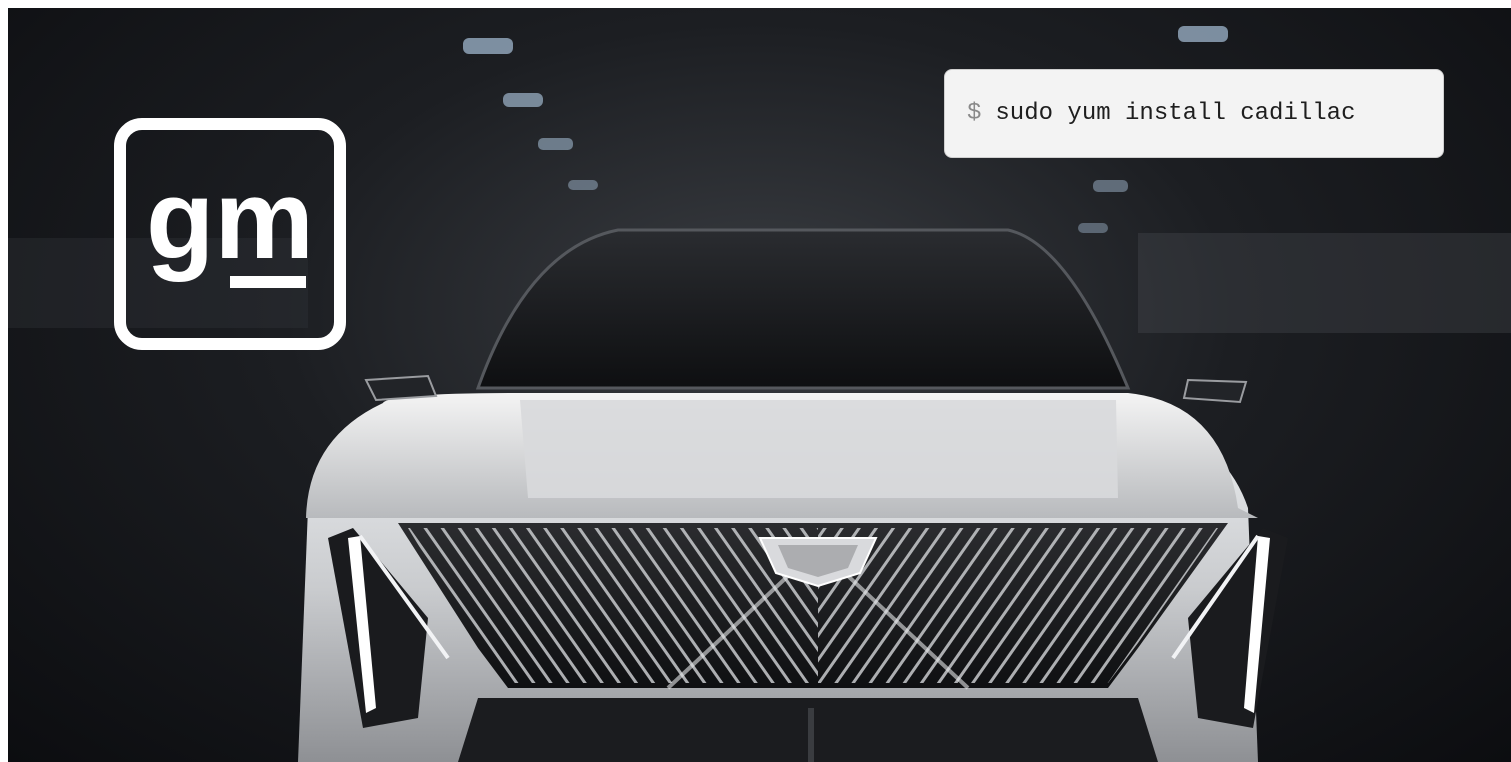  I want to click on gm-logo-icon: gm, so click(230, 234).